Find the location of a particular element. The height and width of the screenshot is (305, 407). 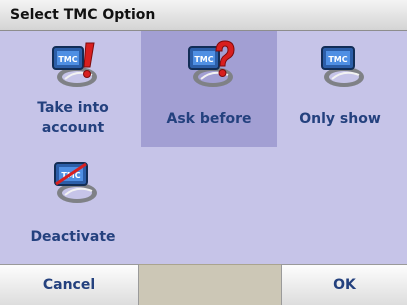

cancel-button: Cancel is located at coordinates (69, 284).